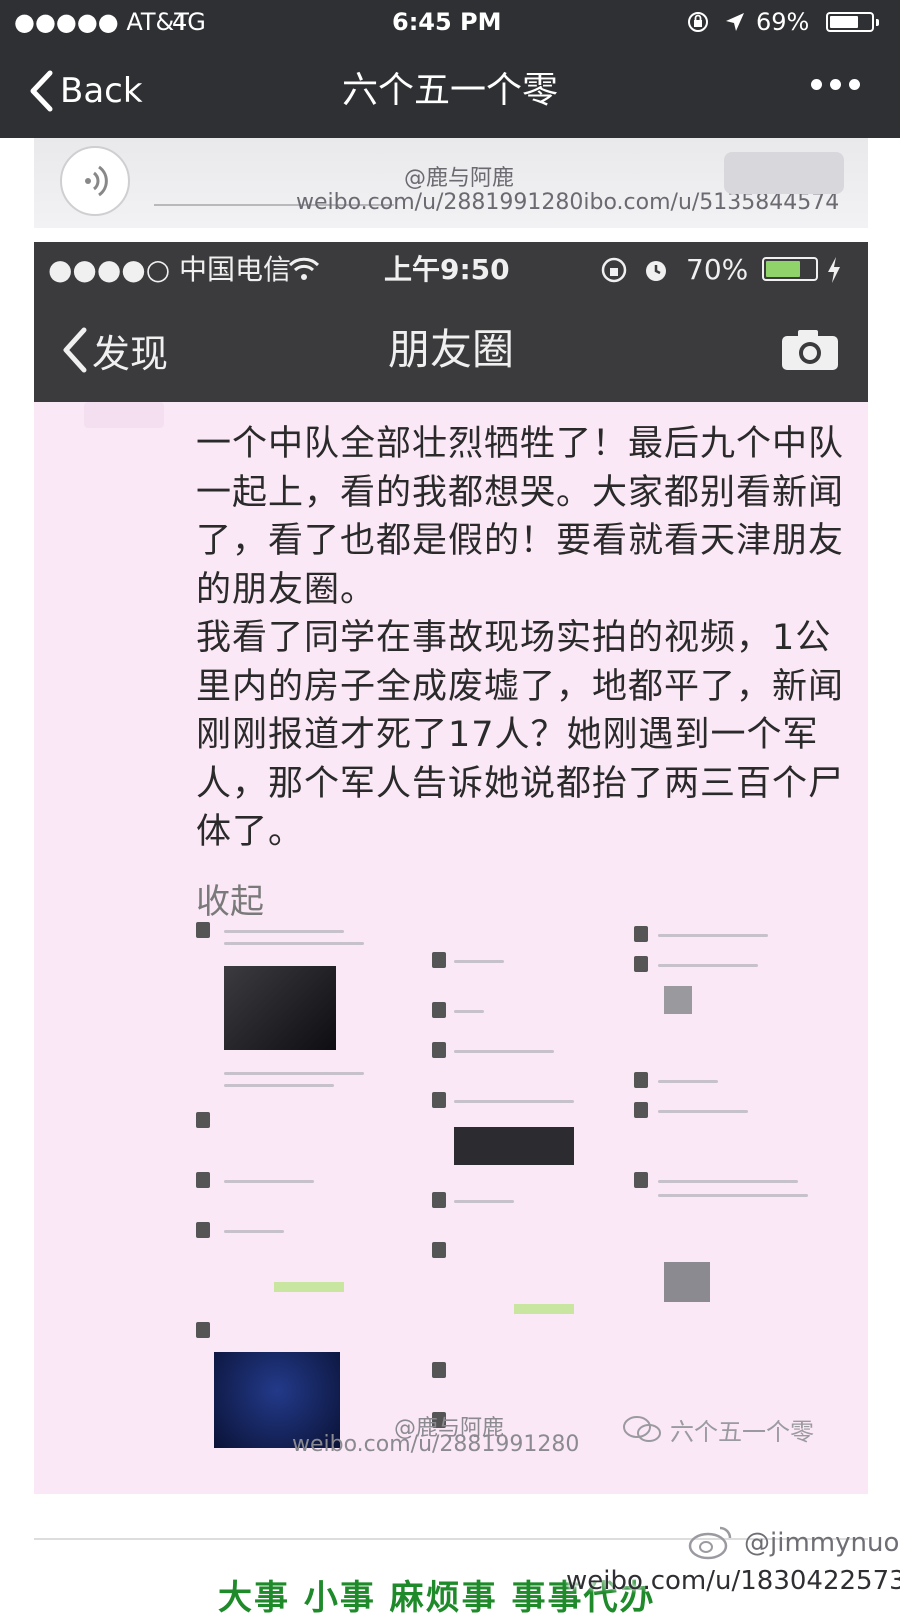 The image size is (900, 1619). Describe the element at coordinates (130, 353) in the screenshot. I see `inner-back-label: 发现` at that location.